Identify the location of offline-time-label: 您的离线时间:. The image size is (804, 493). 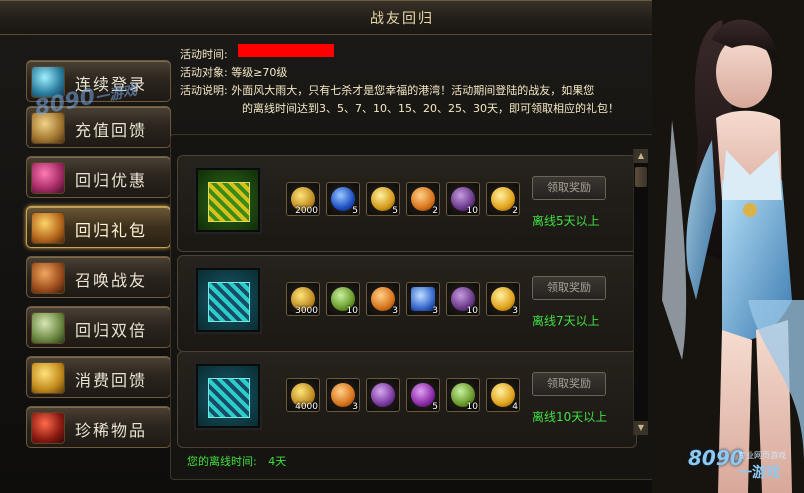
(222, 461).